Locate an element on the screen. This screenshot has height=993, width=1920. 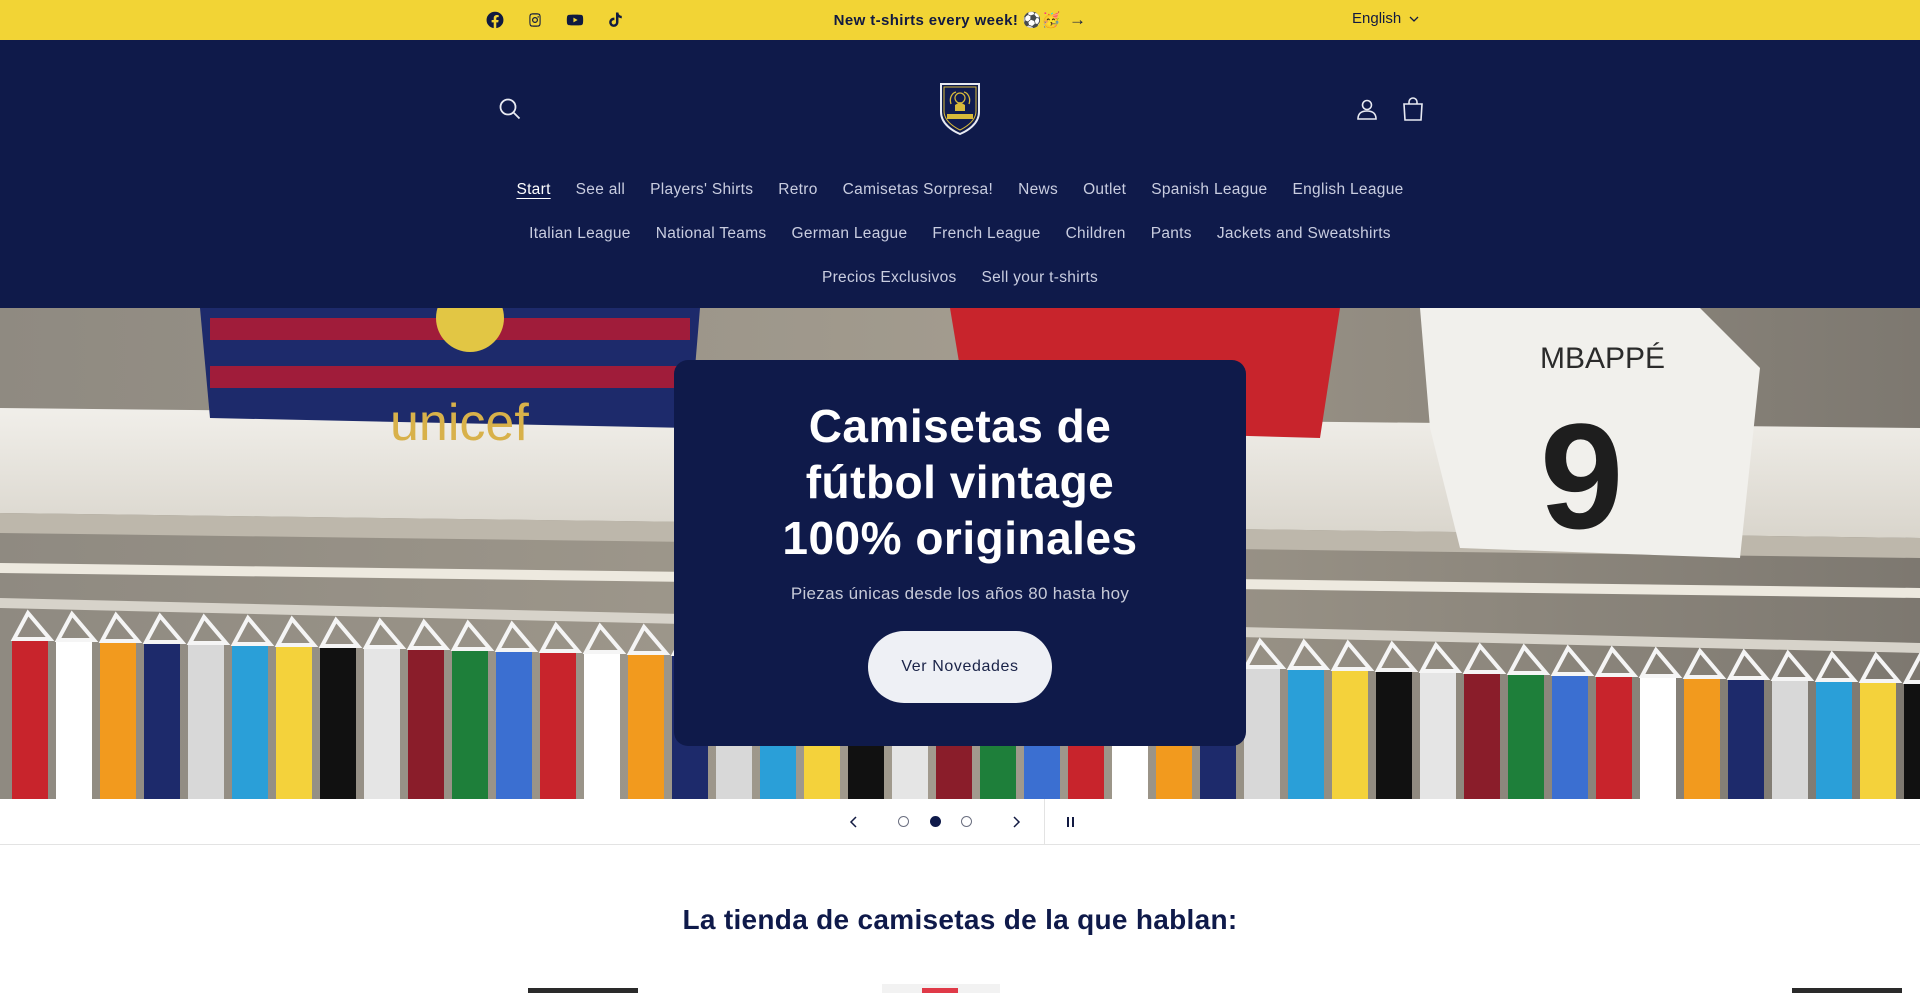
nav-item-children: Children is located at coordinates (1096, 234).